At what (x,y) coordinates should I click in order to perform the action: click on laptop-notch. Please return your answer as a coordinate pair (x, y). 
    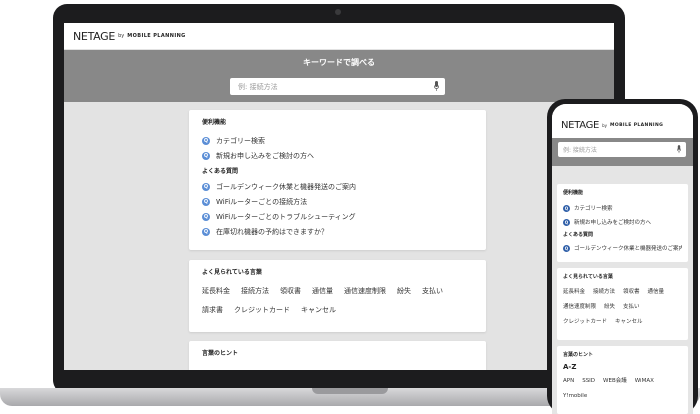
    Looking at the image, I should click on (350, 391).